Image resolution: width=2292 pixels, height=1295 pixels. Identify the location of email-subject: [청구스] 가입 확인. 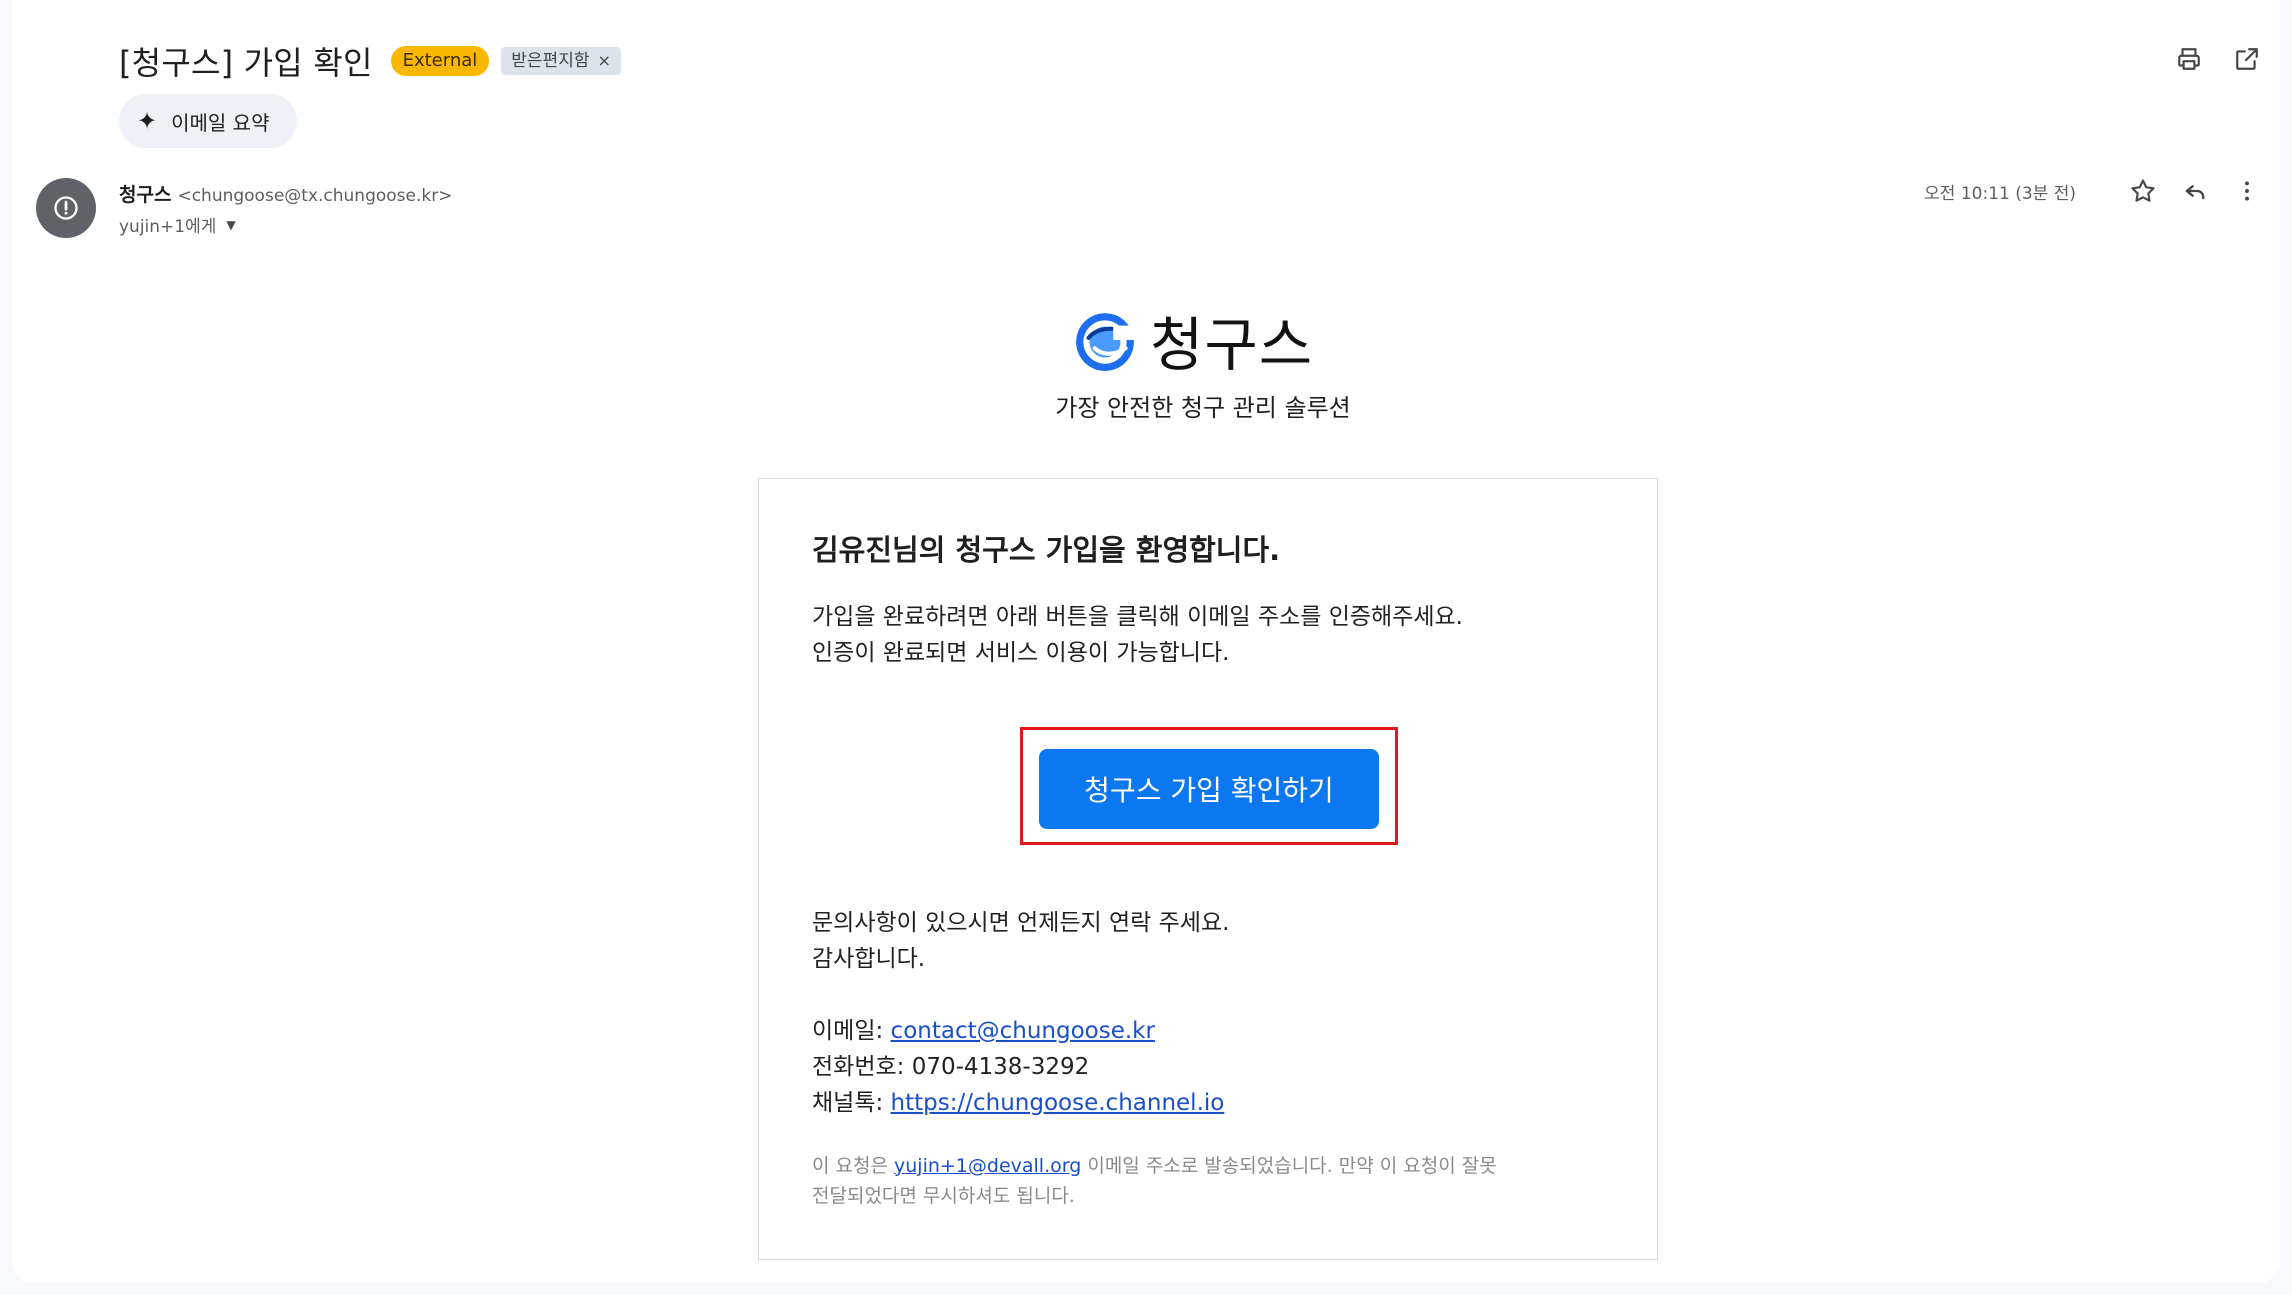
(246, 63).